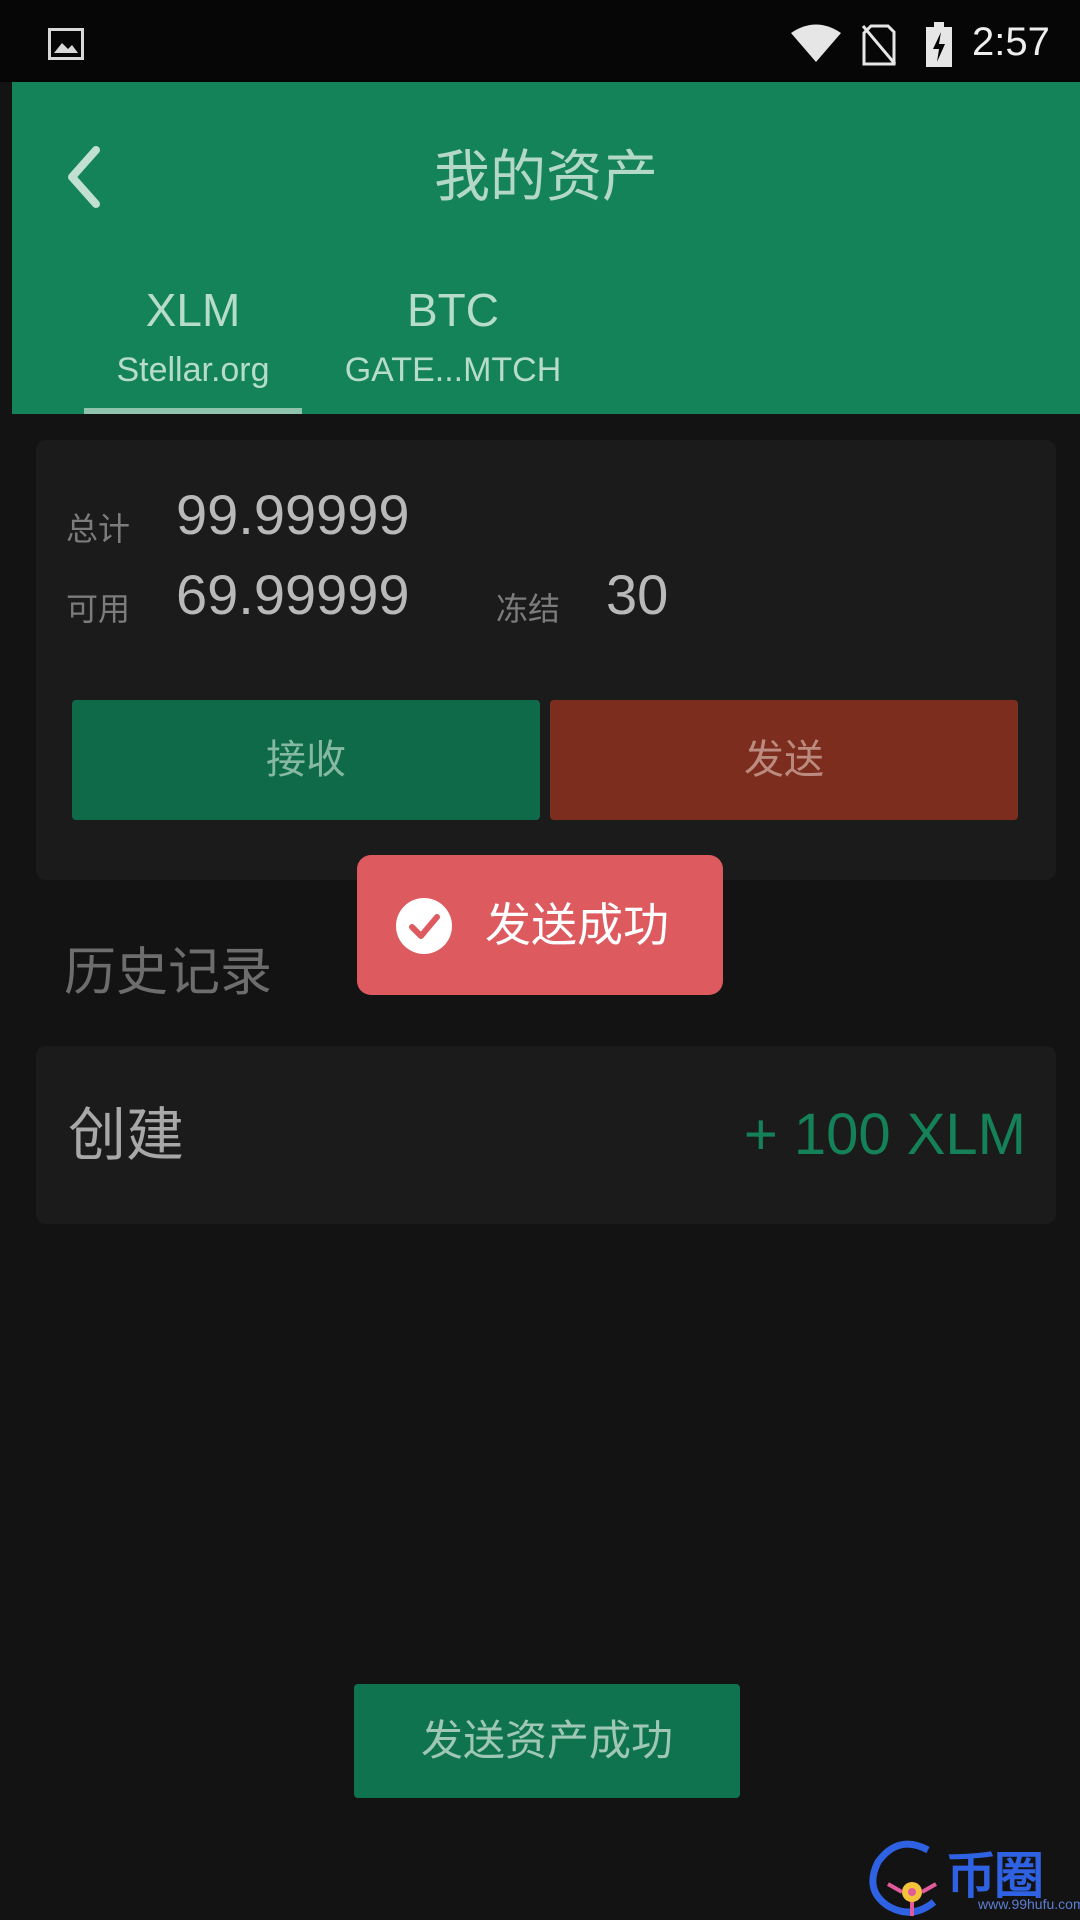  I want to click on tab-indicator, so click(193, 411).